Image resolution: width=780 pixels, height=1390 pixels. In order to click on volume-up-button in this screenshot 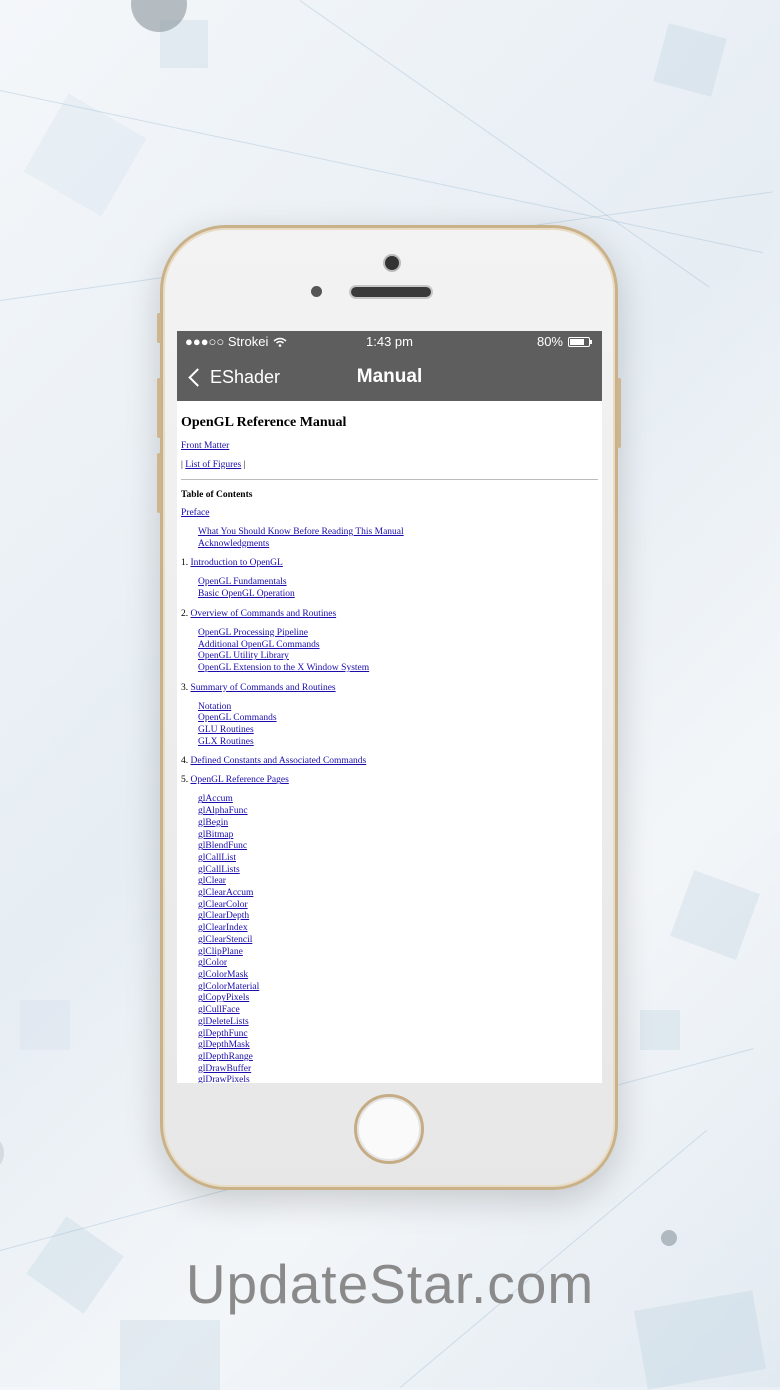, I will do `click(159, 408)`.